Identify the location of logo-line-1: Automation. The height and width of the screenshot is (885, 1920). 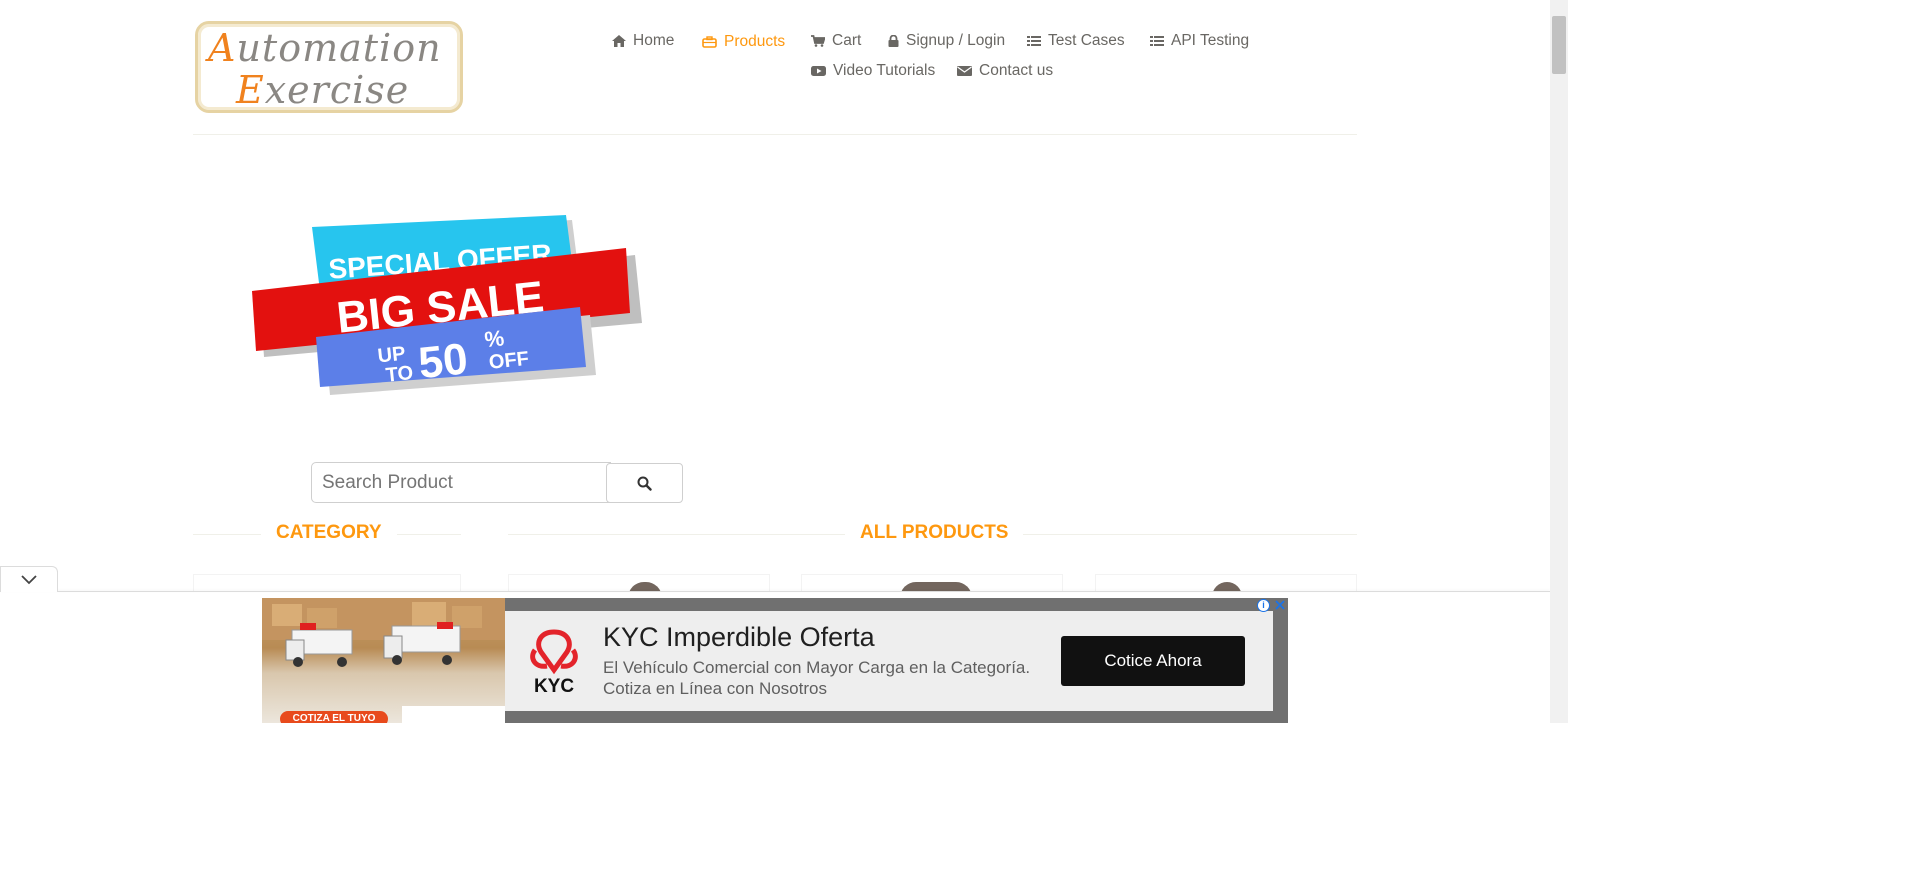
(325, 48).